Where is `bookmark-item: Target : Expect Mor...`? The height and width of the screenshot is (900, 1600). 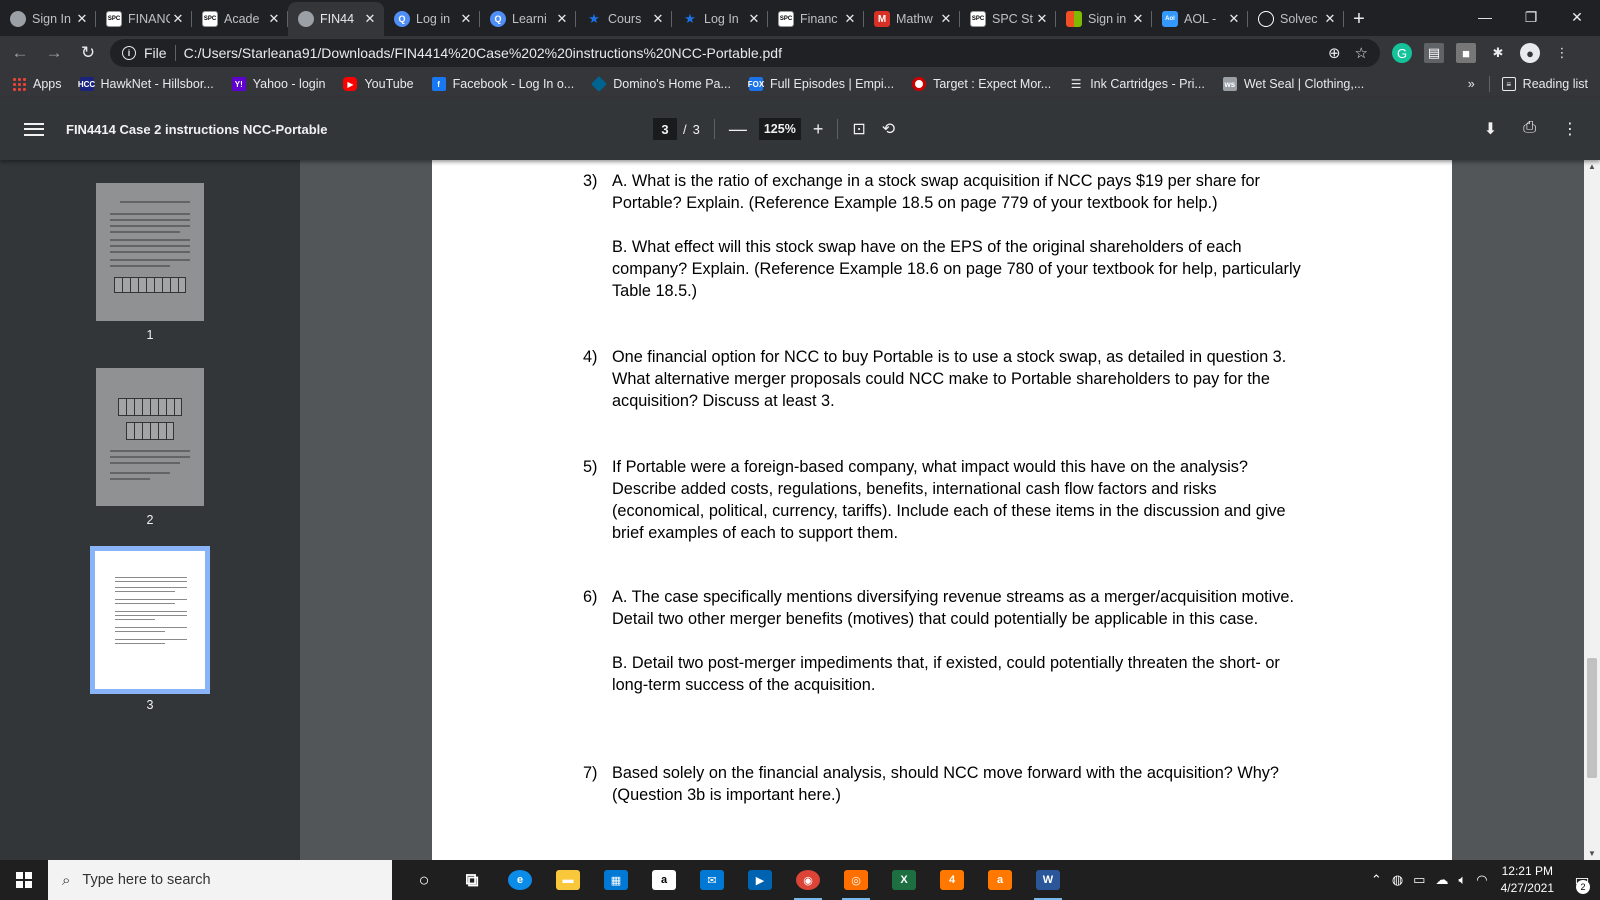
bookmark-item: Target : Expect Mor... is located at coordinates (981, 84).